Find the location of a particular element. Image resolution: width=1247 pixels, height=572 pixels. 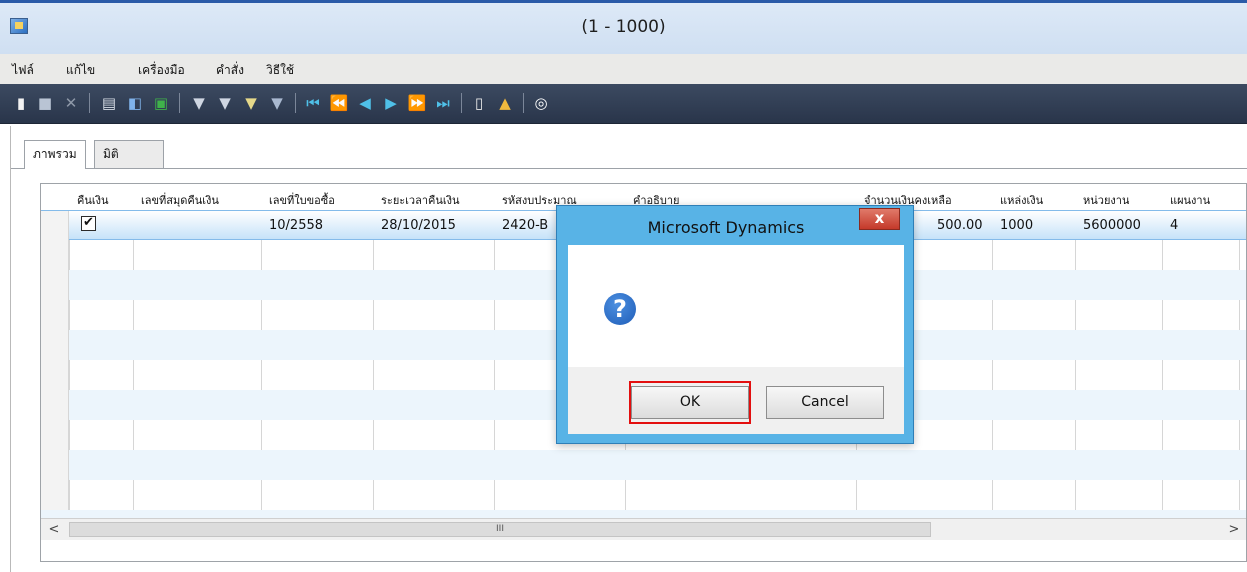

next-record-icon: ▶ is located at coordinates (391, 103).